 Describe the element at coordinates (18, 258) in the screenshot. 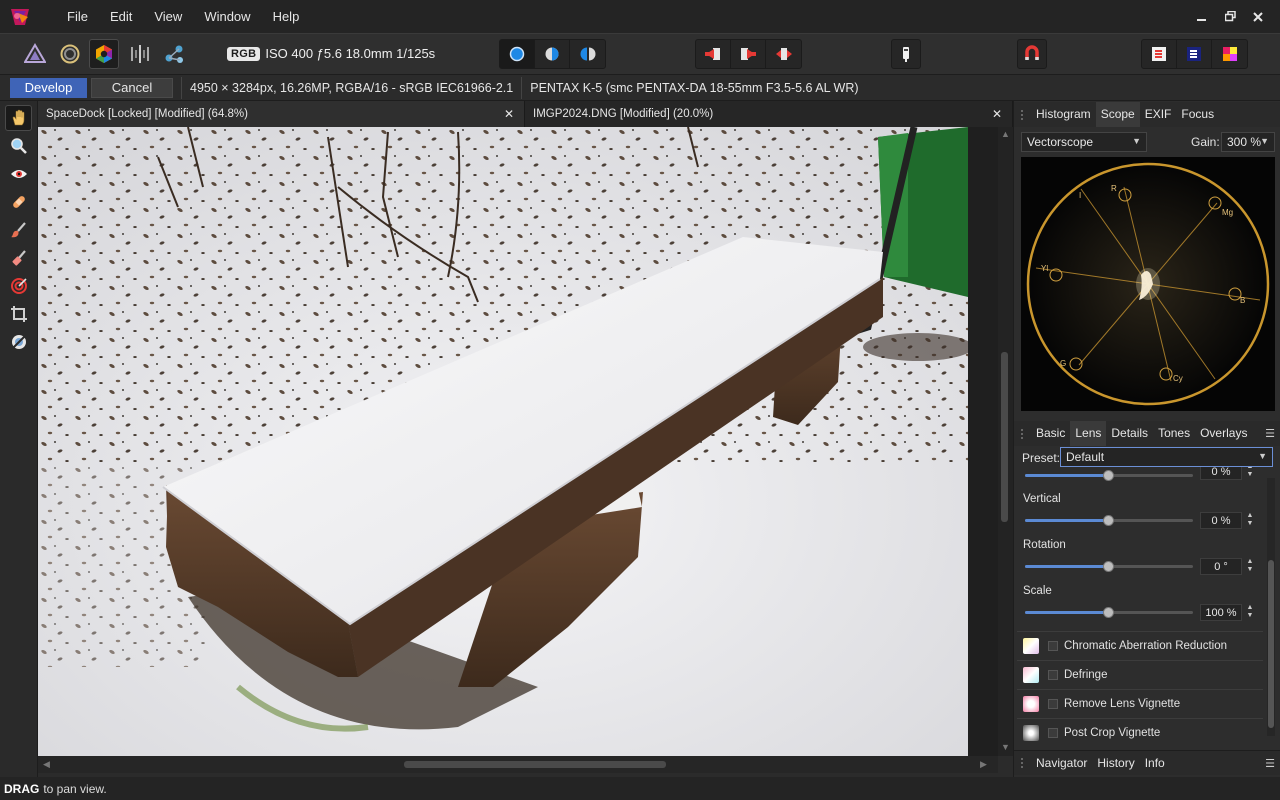

I see `overlay-erase-tool` at that location.